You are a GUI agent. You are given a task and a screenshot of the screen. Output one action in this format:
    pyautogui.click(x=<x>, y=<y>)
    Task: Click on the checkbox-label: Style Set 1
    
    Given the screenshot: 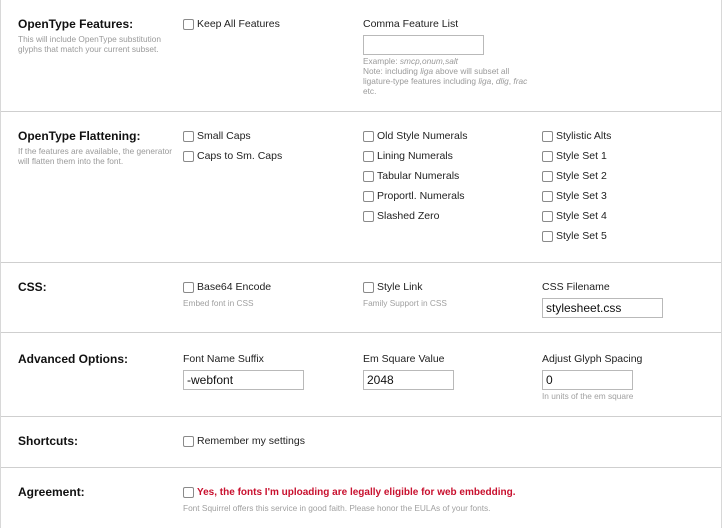 What is the action you would take?
    pyautogui.click(x=581, y=156)
    